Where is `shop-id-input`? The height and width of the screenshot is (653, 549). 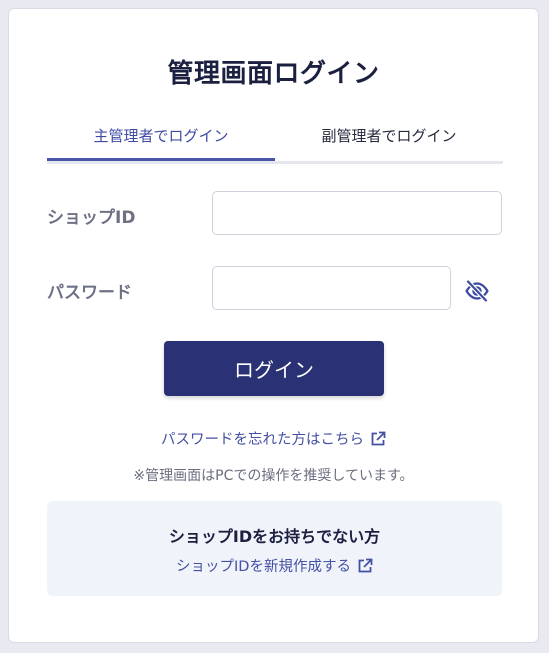
shop-id-input is located at coordinates (357, 213).